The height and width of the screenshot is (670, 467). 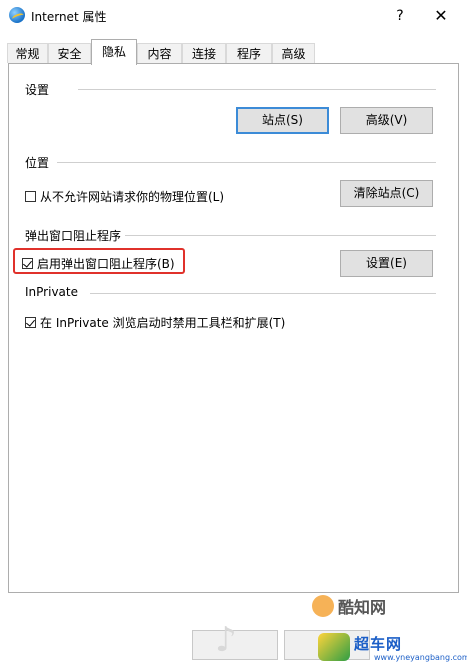 I want to click on clear-sites-button: 清除站点(C), so click(x=386, y=193).